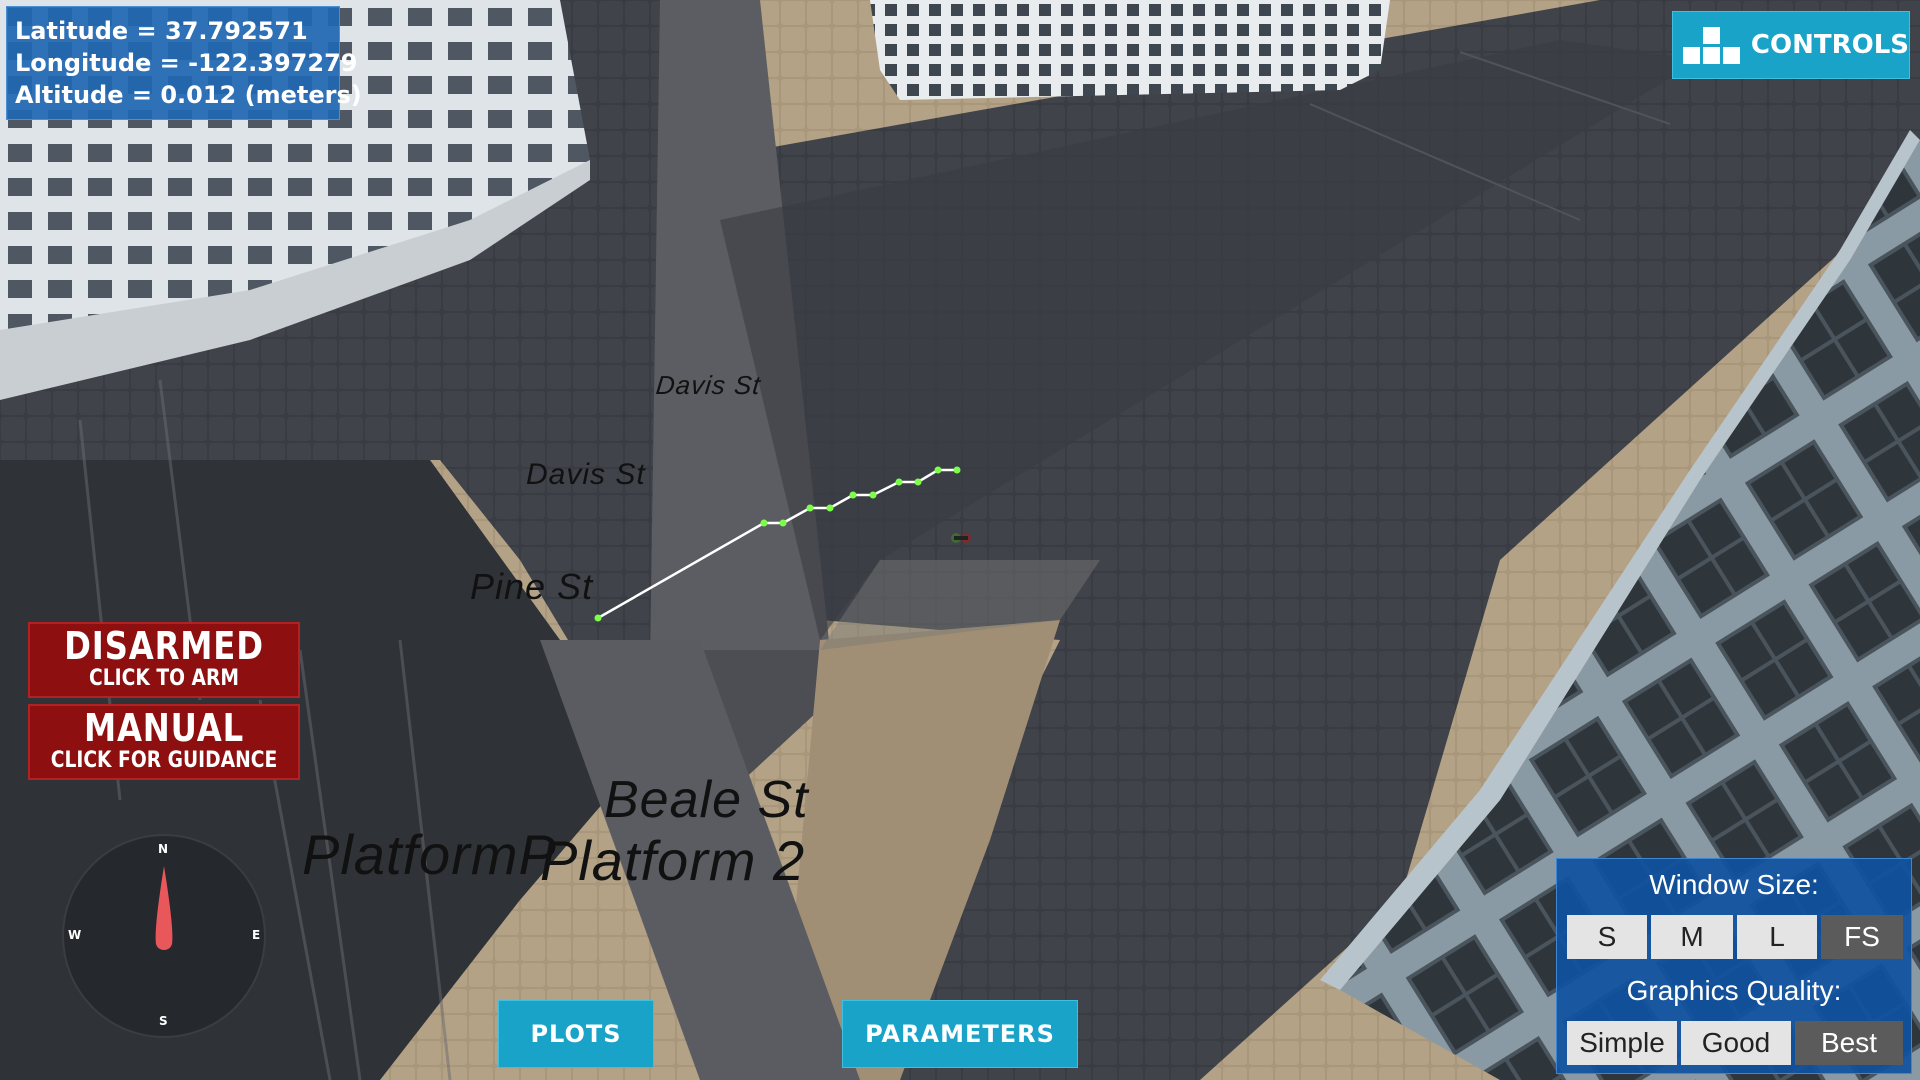  I want to click on window-size-l-button: L, so click(1777, 937).